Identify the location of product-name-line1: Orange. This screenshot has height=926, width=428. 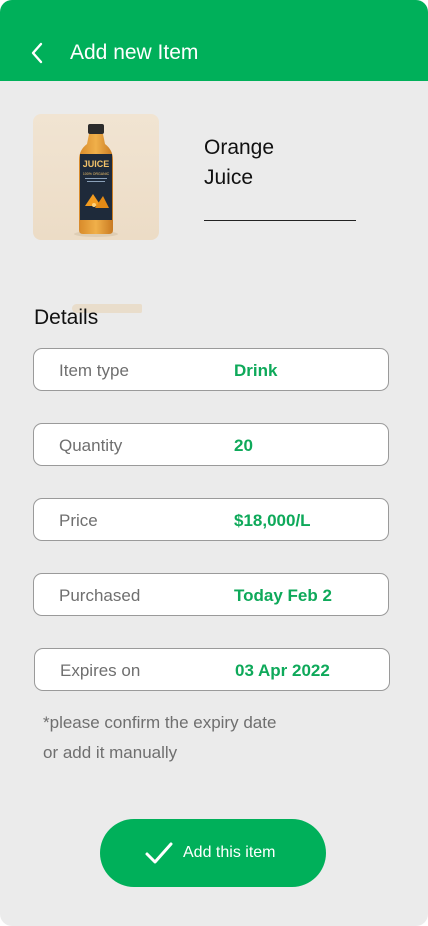
(239, 147).